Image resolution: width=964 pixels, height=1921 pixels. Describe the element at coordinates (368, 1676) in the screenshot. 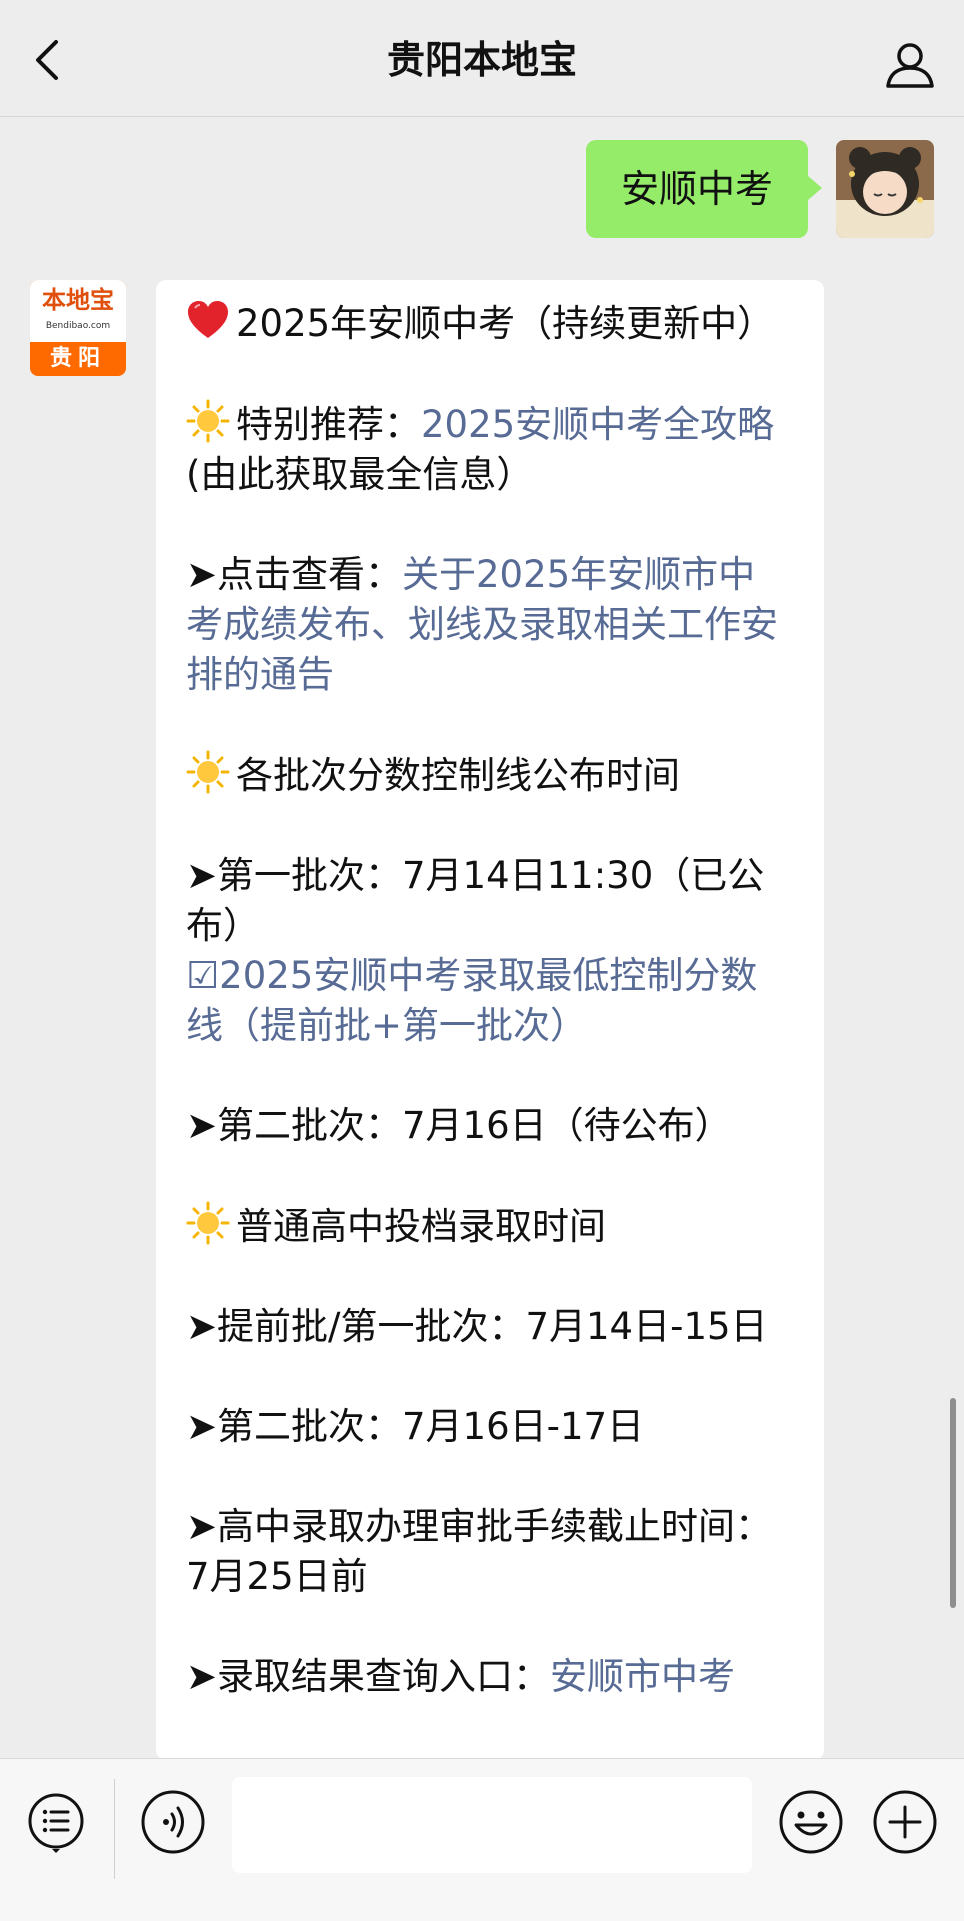

I see `query-label: ➤录取结果查询入口：` at that location.